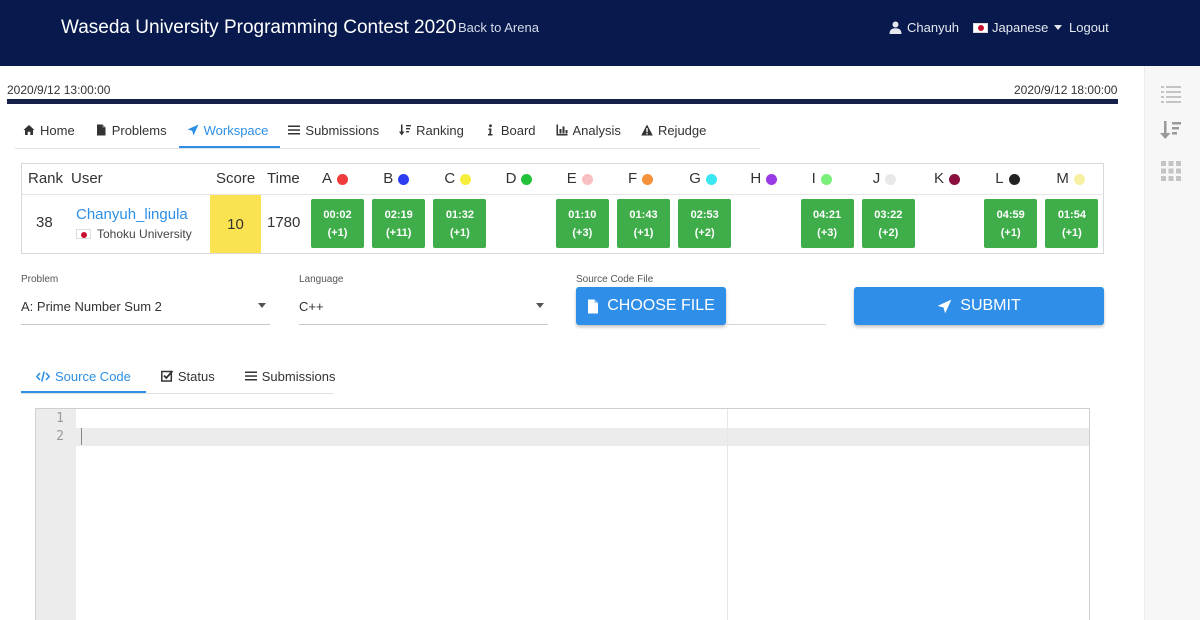  What do you see at coordinates (827, 215) in the screenshot?
I see `accepted-time: 04:21` at bounding box center [827, 215].